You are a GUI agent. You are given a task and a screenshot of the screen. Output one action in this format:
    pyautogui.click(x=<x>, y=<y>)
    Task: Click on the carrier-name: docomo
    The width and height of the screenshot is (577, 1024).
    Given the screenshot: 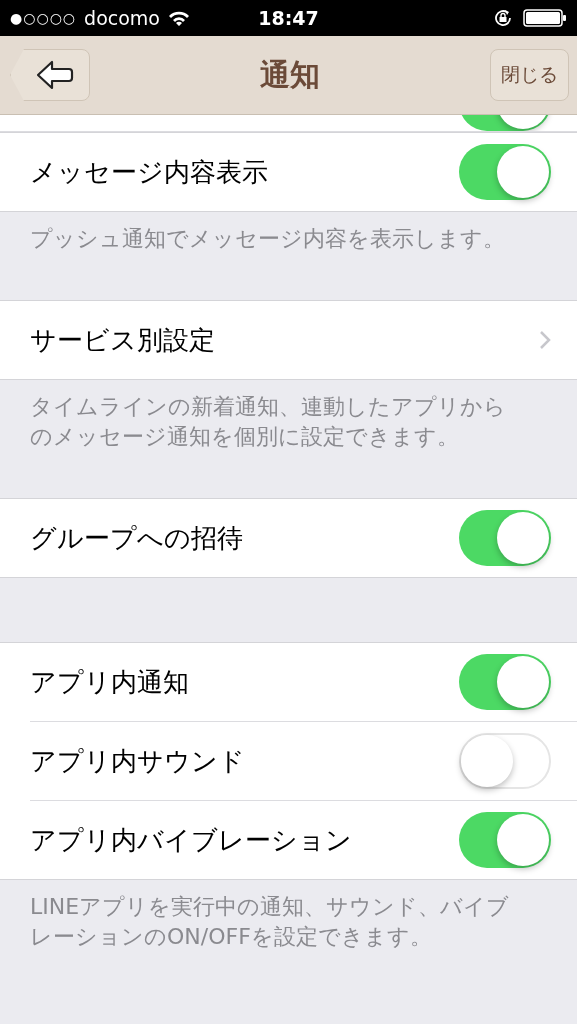 What is the action you would take?
    pyautogui.click(x=122, y=18)
    